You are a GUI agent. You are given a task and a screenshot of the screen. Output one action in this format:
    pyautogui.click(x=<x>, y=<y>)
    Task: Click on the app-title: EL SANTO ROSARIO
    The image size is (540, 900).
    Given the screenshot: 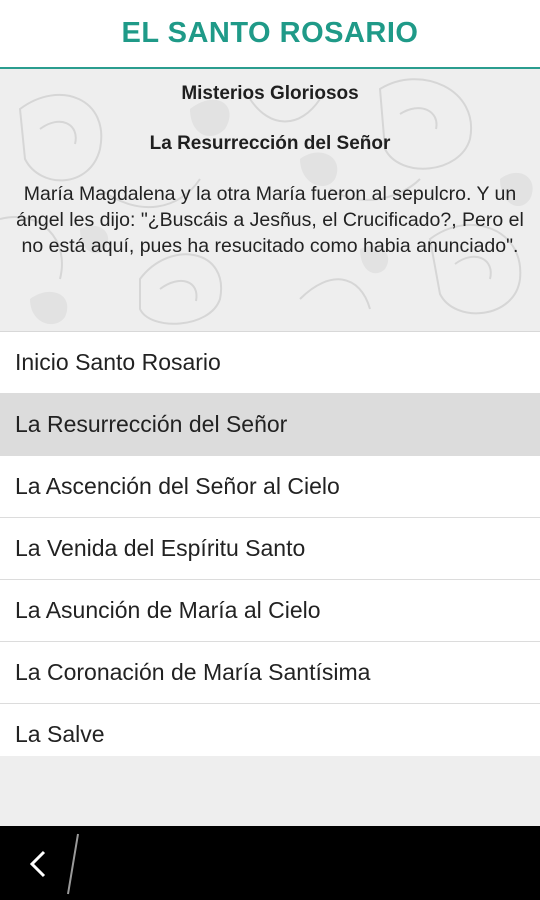 What is the action you would take?
    pyautogui.click(x=270, y=33)
    